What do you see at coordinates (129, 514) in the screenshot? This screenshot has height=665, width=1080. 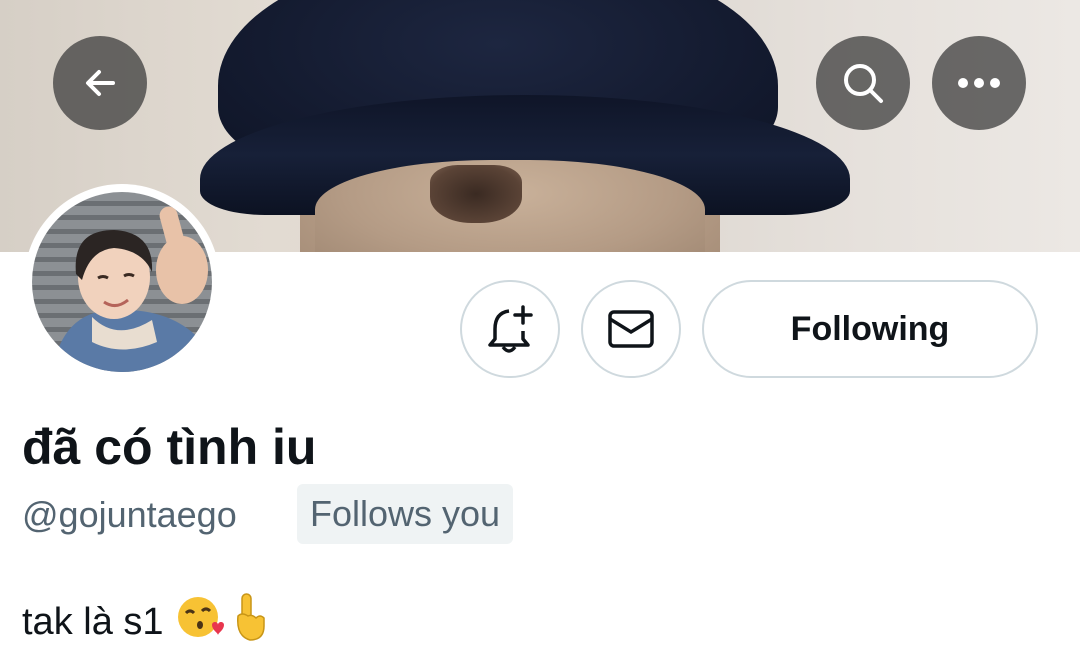 I see `handle: @gojuntaego` at bounding box center [129, 514].